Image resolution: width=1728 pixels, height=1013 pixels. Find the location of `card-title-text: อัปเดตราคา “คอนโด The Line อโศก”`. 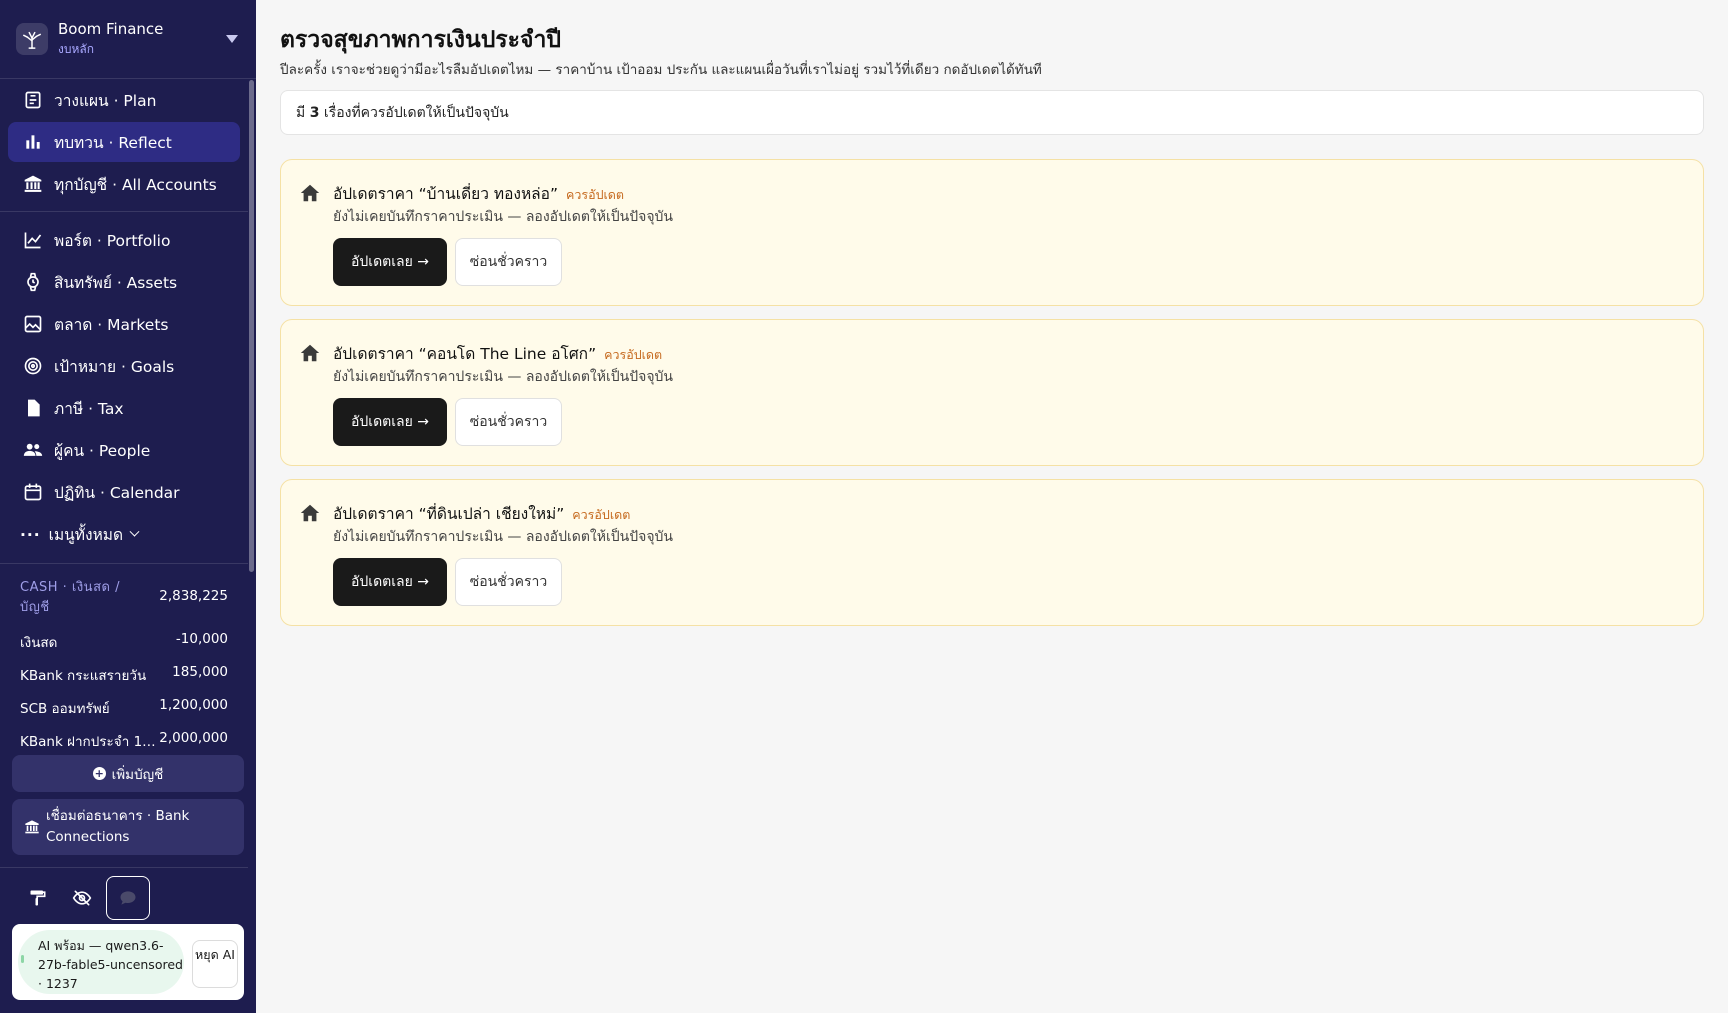

card-title-text: อัปเดตราคา “คอนโด The Line อโศก” is located at coordinates (465, 354).